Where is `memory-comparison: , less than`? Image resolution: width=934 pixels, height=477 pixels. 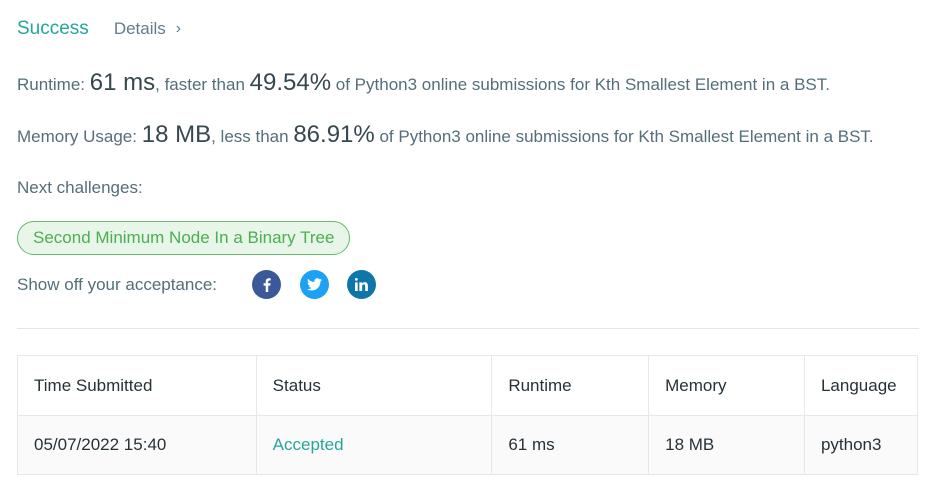
memory-comparison: , less than is located at coordinates (250, 136).